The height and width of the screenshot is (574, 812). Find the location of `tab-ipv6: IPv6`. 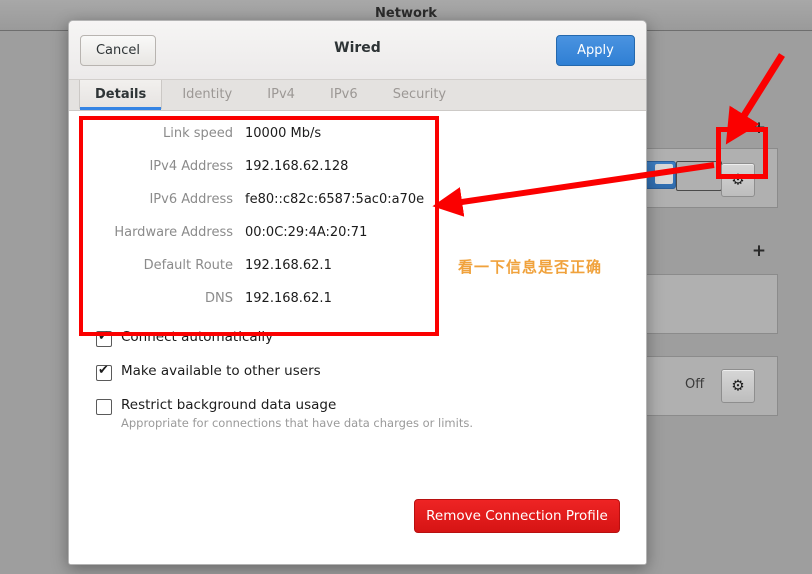

tab-ipv6: IPv6 is located at coordinates (344, 94).